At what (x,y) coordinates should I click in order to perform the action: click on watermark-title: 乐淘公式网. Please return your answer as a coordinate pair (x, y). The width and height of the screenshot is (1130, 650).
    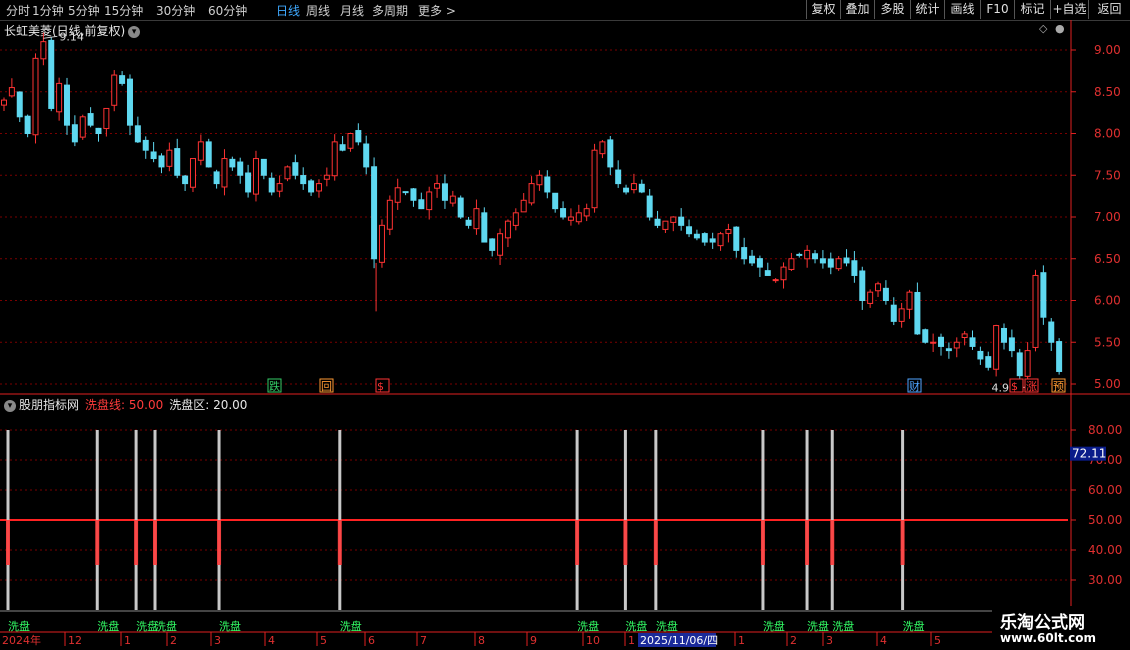
    Looking at the image, I should click on (1042, 623).